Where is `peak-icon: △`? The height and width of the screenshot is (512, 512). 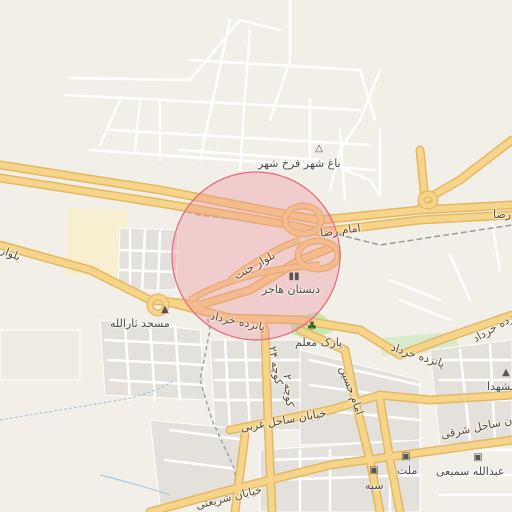
peak-icon: △ is located at coordinates (319, 148).